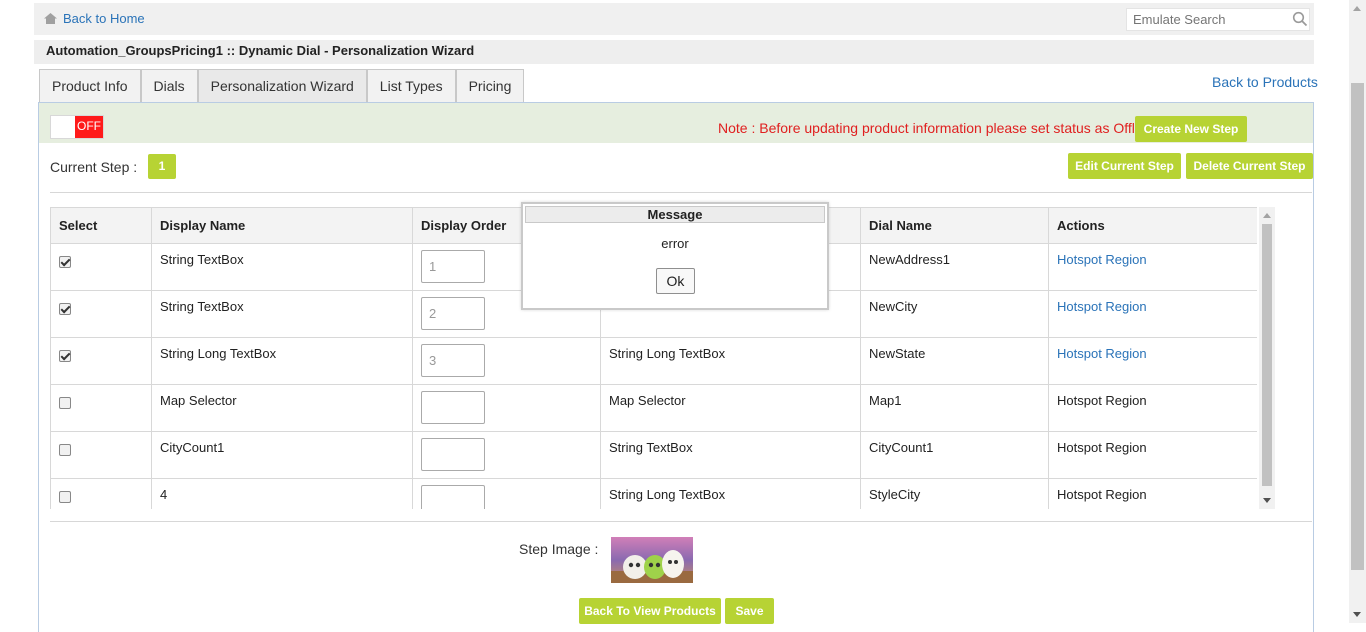 Image resolution: width=1366 pixels, height=632 pixels. I want to click on display-name-cell: Map Selector, so click(198, 400).